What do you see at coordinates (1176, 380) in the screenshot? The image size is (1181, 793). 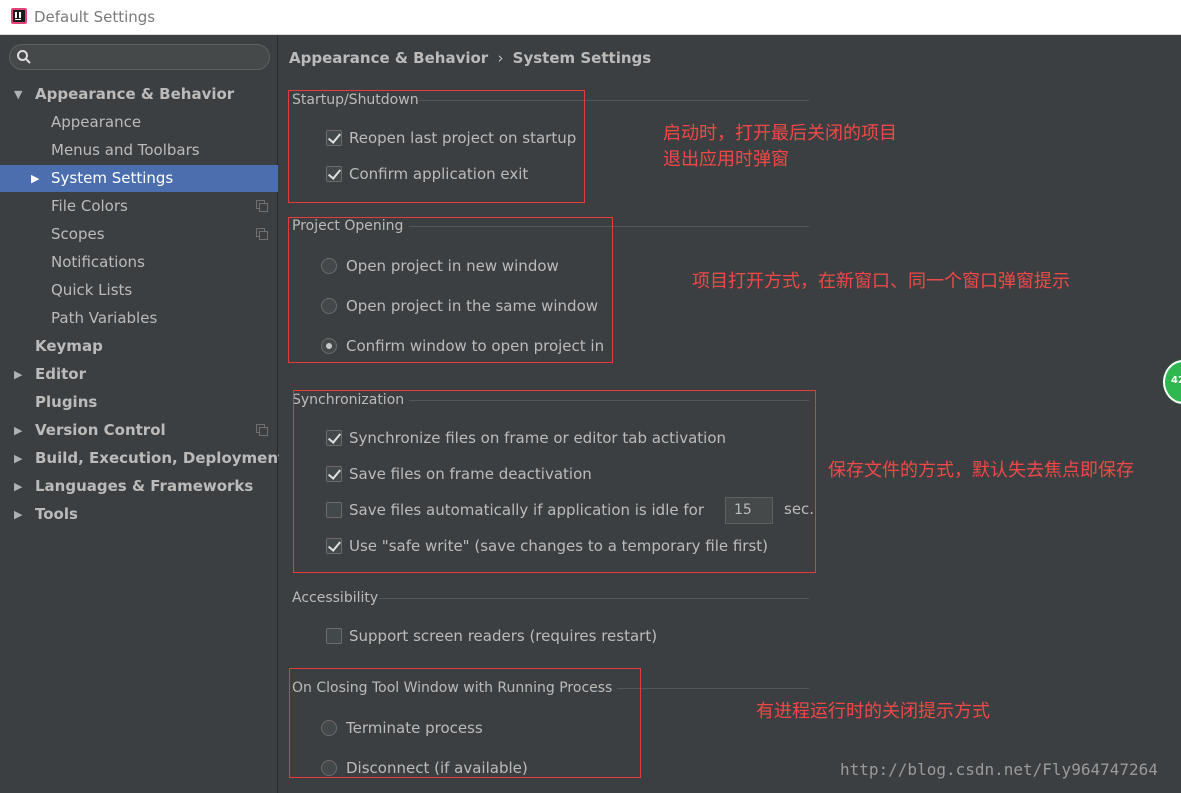 I see `badge-count: 42` at bounding box center [1176, 380].